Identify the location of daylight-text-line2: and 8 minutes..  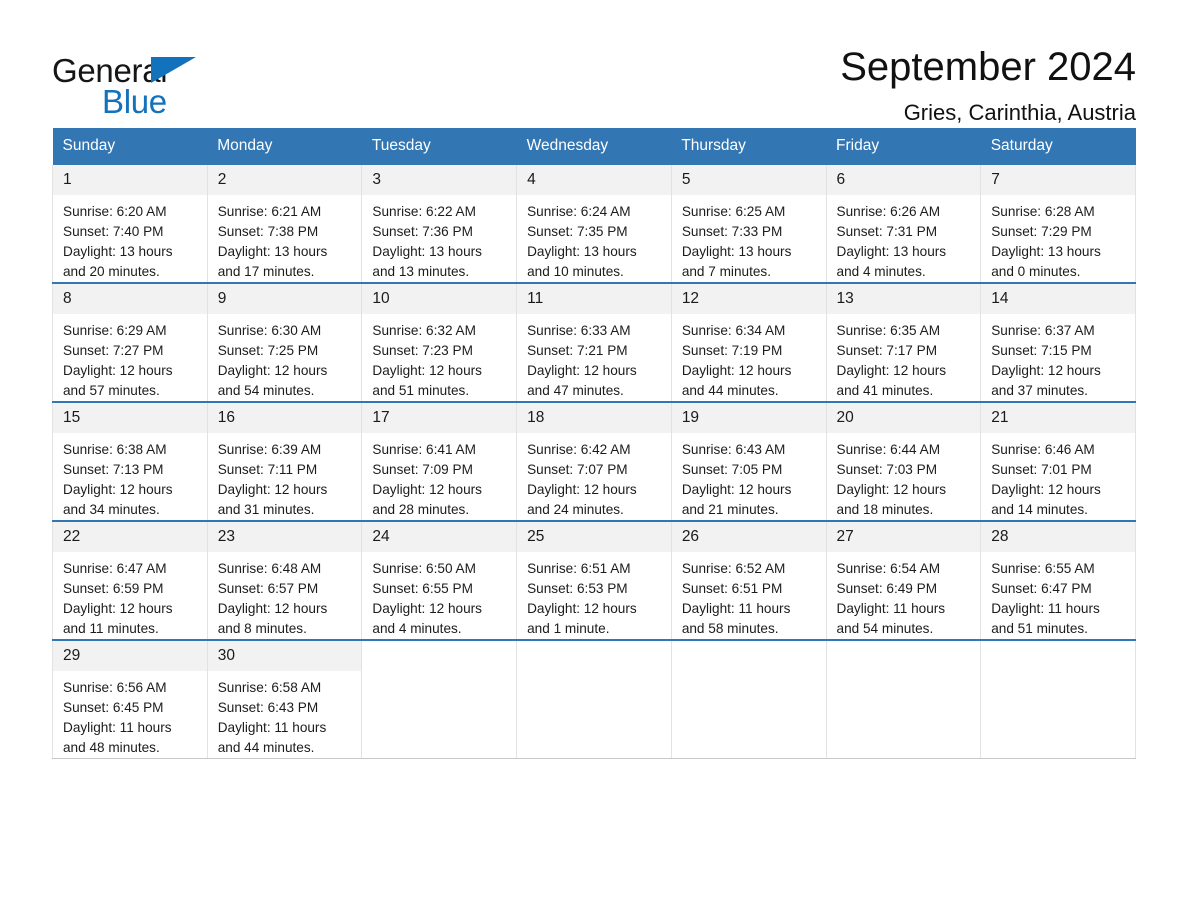
(262, 628).